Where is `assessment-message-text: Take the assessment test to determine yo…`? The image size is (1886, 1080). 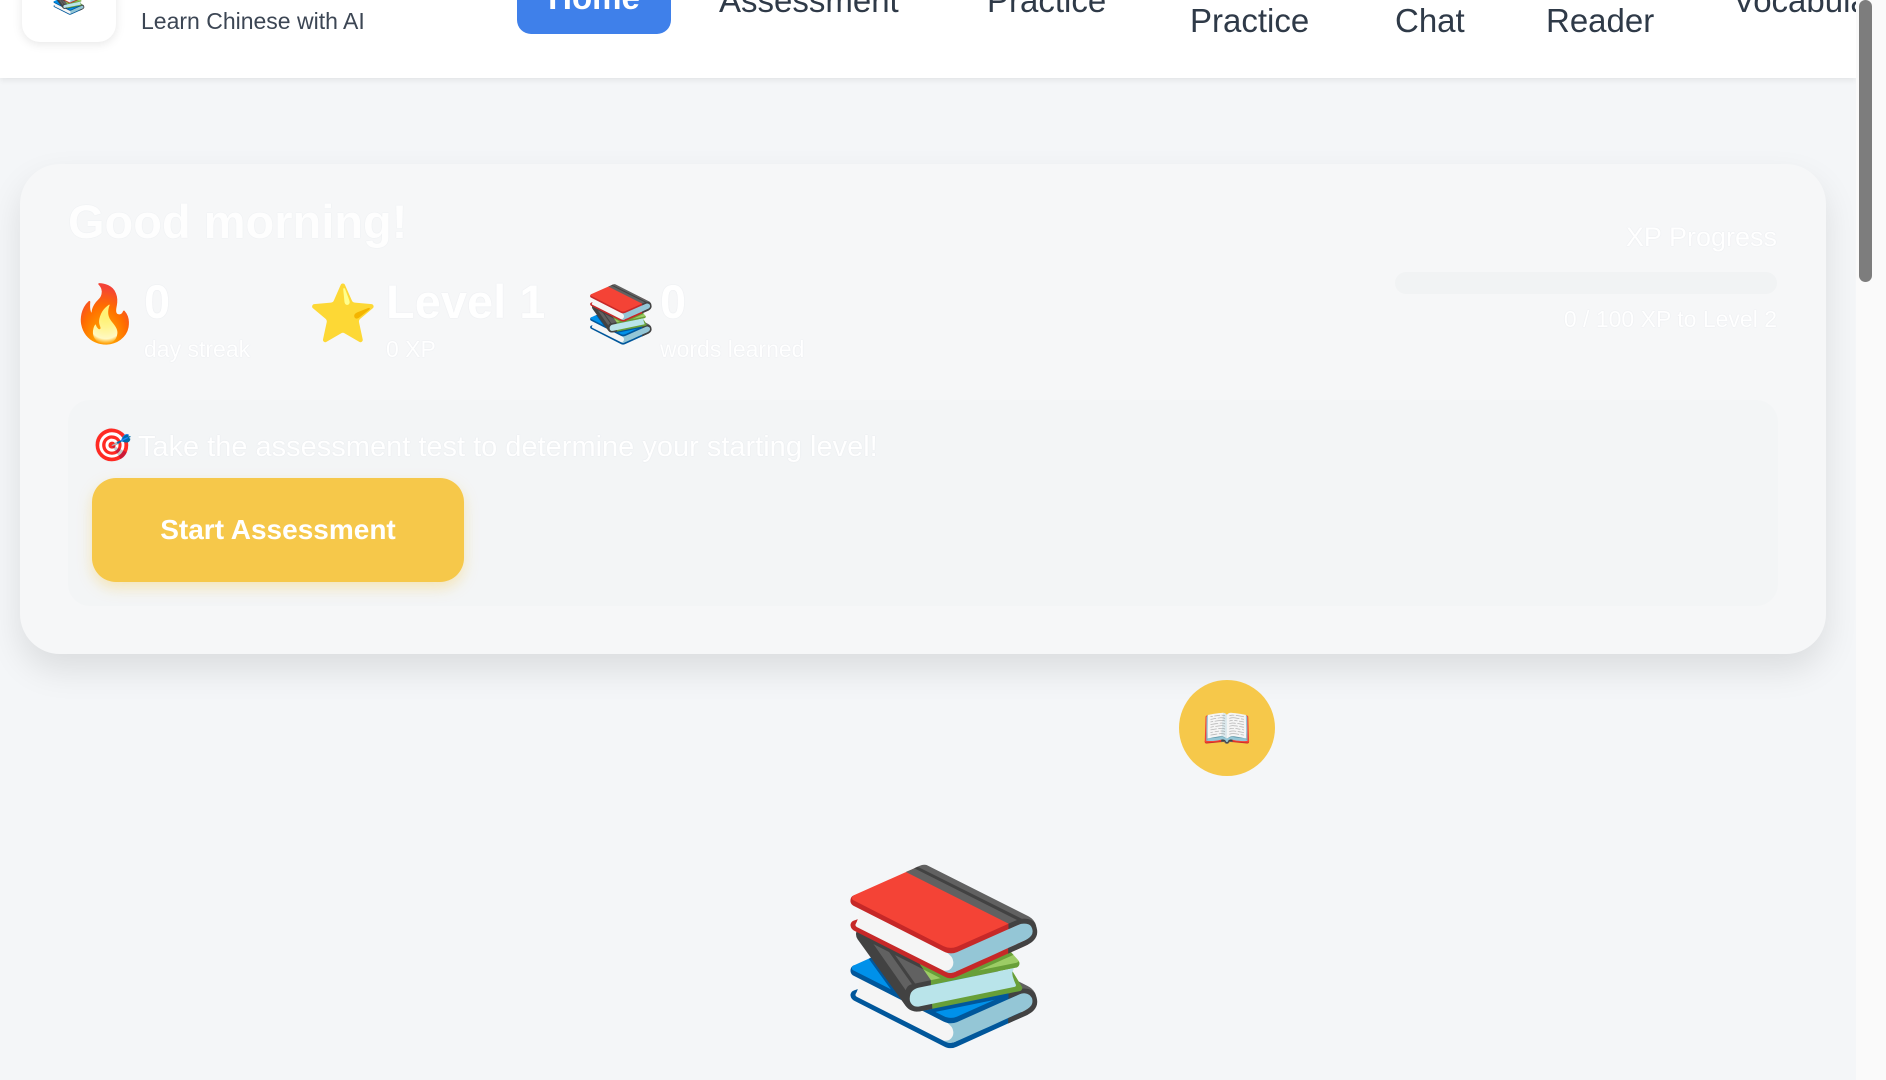
assessment-message-text: Take the assessment test to determine yo… is located at coordinates (507, 447).